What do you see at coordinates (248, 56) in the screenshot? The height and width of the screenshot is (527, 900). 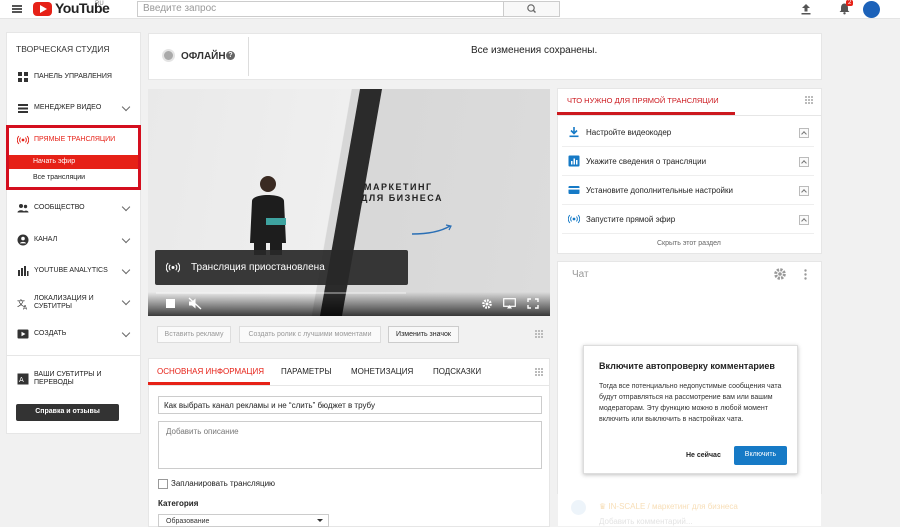 I see `status-divider` at bounding box center [248, 56].